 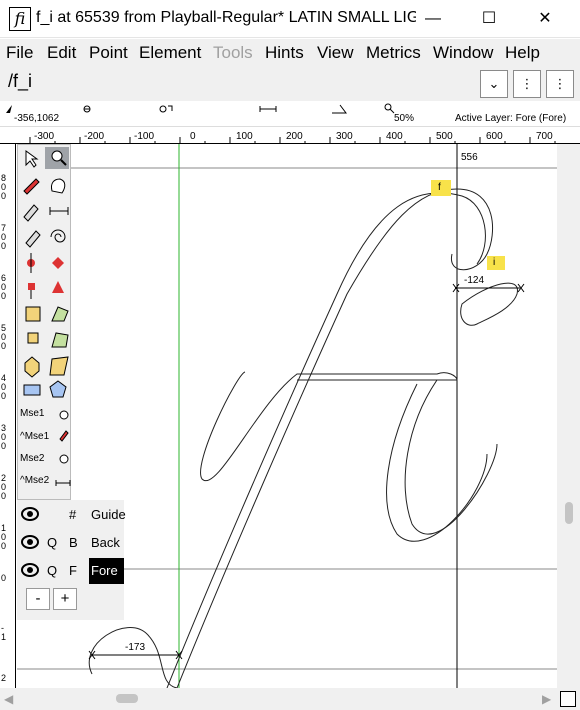 I want to click on close-button: ✕, so click(x=545, y=19).